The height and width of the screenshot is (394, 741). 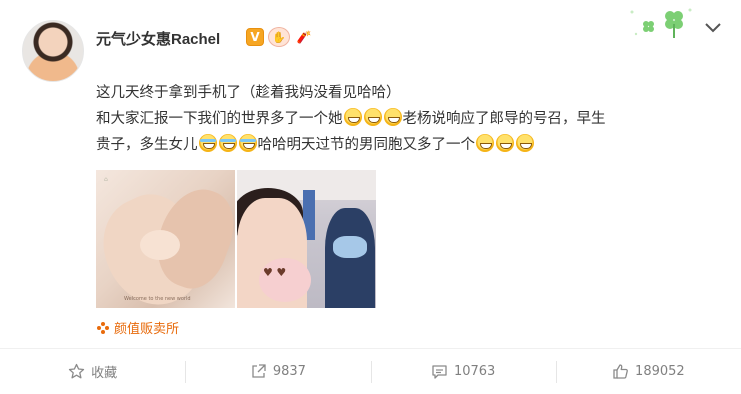 I want to click on user-badges: V ✋ 🧨, so click(x=280, y=37).